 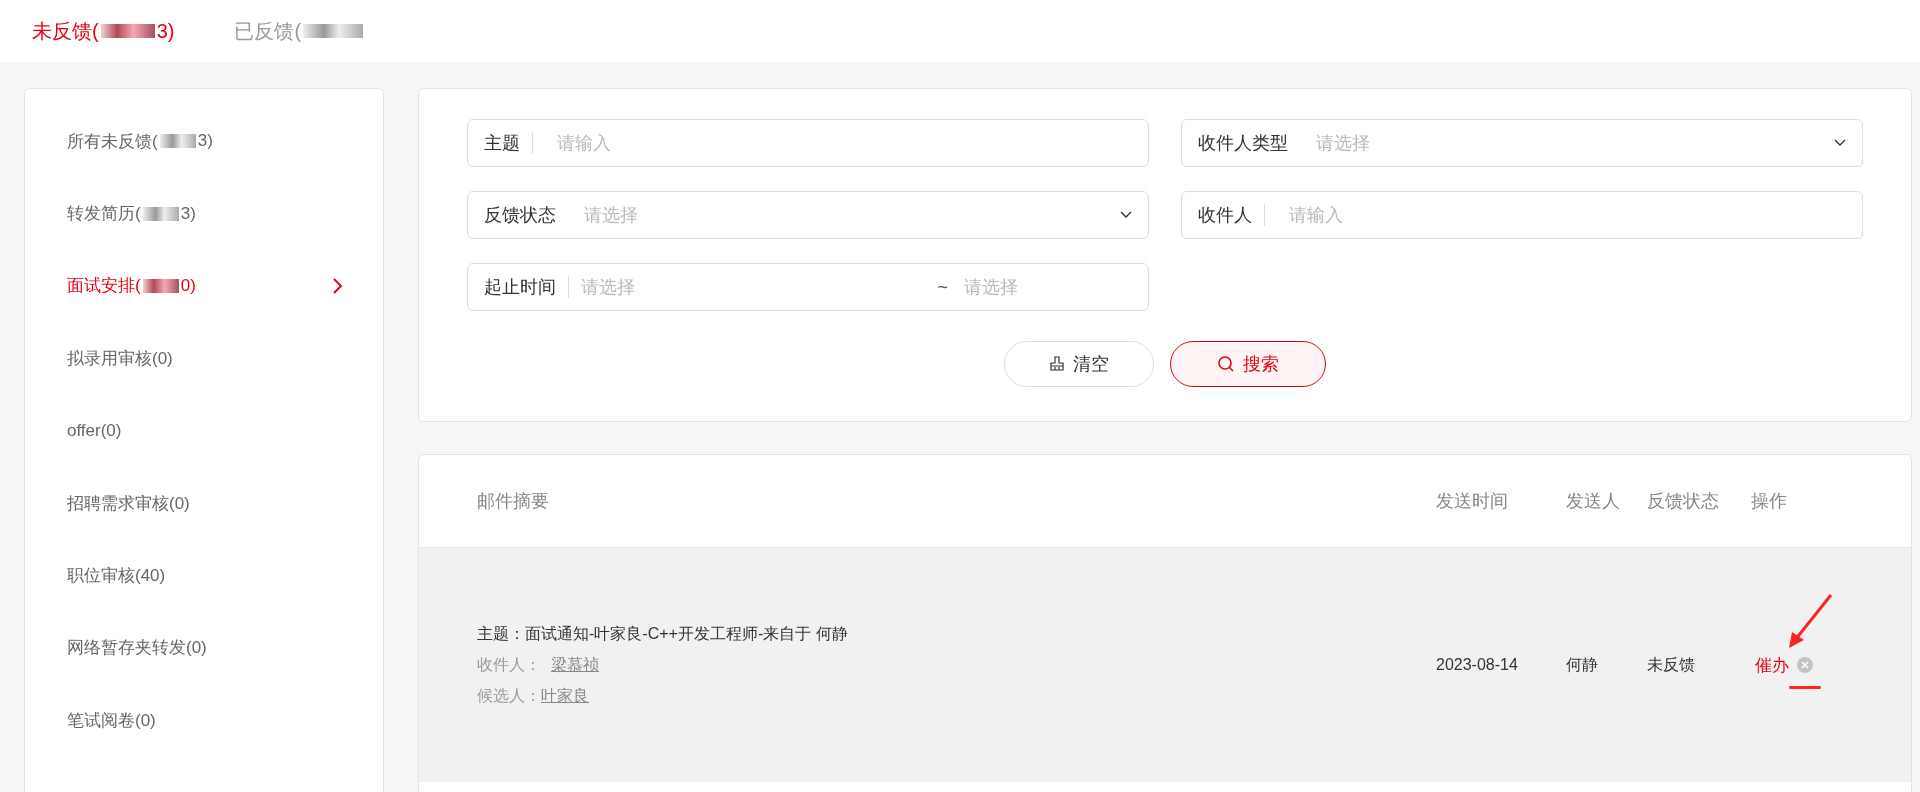 I want to click on column-header: 发送人, so click(x=1593, y=501).